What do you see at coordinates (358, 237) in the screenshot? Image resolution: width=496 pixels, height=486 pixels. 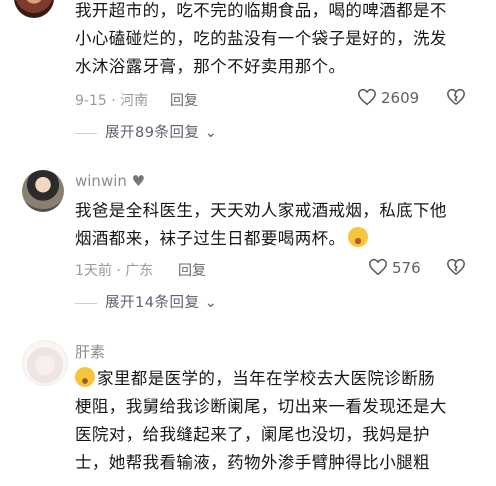 I see `yawn-emoji-icon` at bounding box center [358, 237].